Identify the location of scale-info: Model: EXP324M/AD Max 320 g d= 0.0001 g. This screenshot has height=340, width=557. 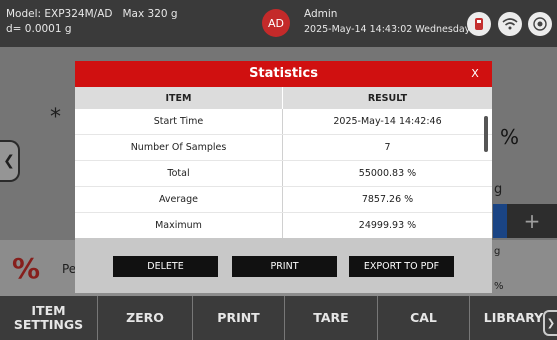
(92, 22).